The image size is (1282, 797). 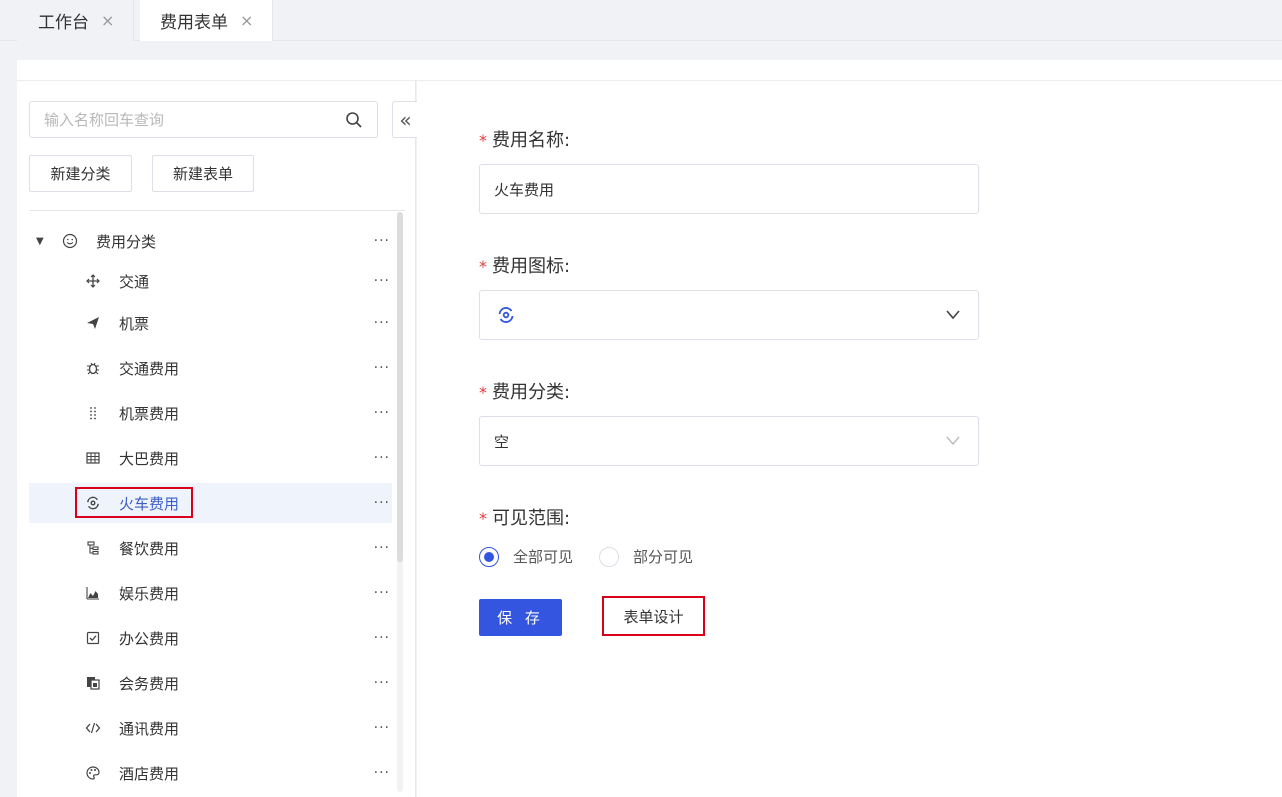 What do you see at coordinates (531, 140) in the screenshot?
I see `name-label-text: 费用名称:` at bounding box center [531, 140].